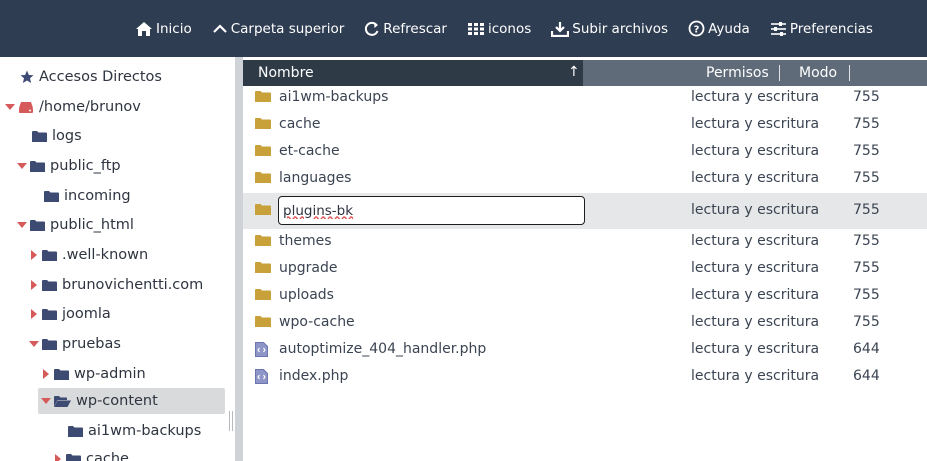 This screenshot has width=927, height=461. What do you see at coordinates (405, 29) in the screenshot?
I see `refresh-button: Refrescar` at bounding box center [405, 29].